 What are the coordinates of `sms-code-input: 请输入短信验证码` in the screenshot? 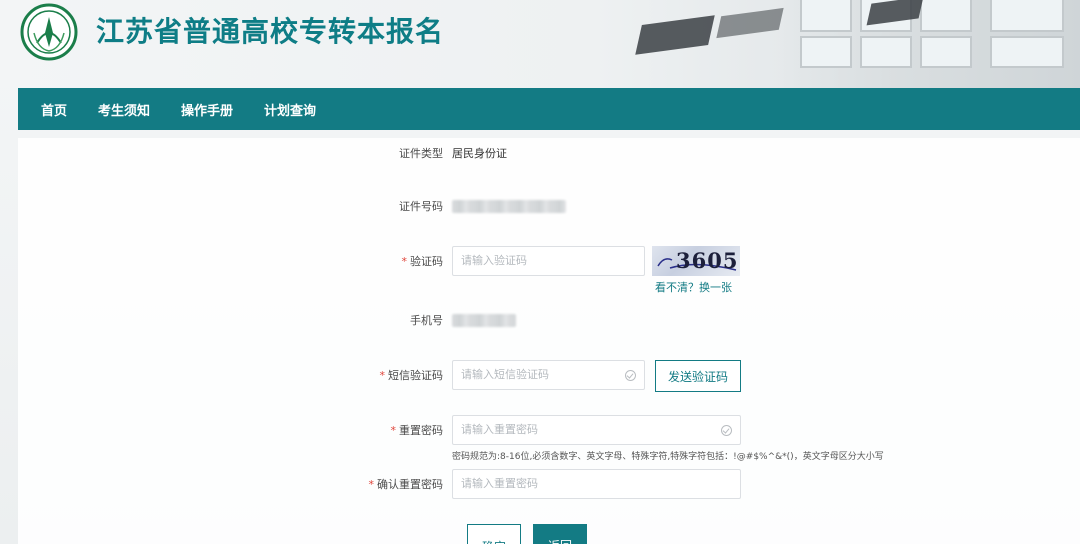 It's located at (548, 375).